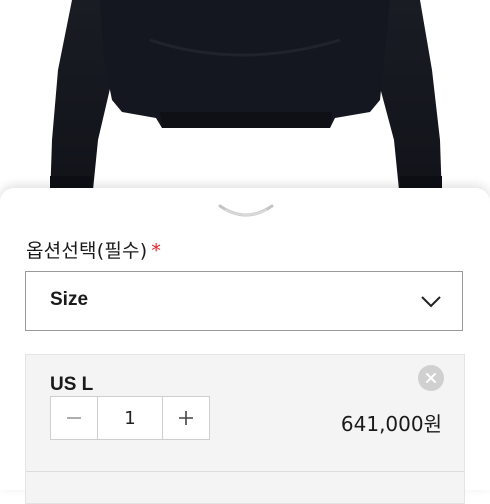 The width and height of the screenshot is (490, 504). What do you see at coordinates (69, 299) in the screenshot?
I see `select-value: Size` at bounding box center [69, 299].